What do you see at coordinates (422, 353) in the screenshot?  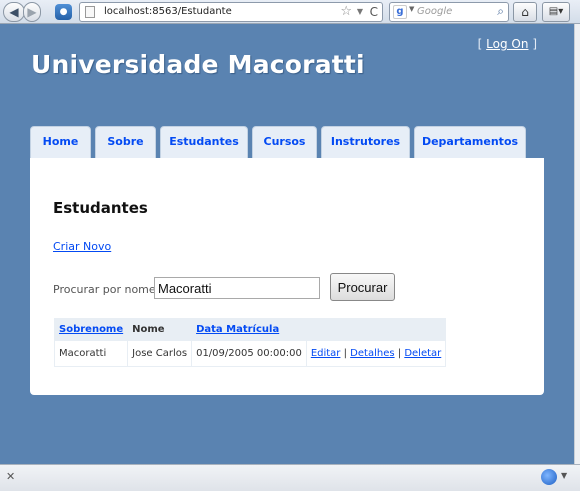 I see `delete-link: Deletar` at bounding box center [422, 353].